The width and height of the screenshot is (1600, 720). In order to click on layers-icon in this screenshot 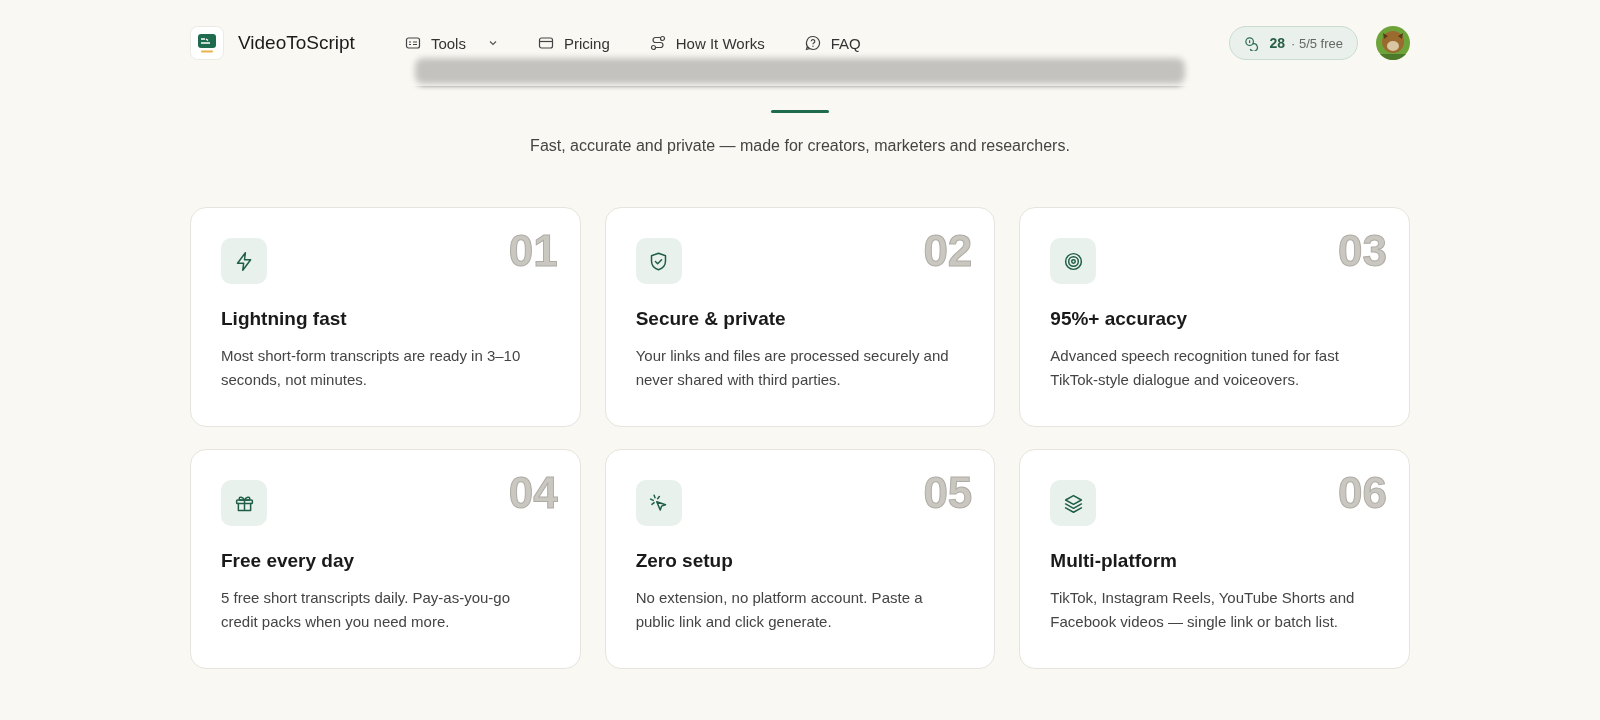, I will do `click(1073, 503)`.